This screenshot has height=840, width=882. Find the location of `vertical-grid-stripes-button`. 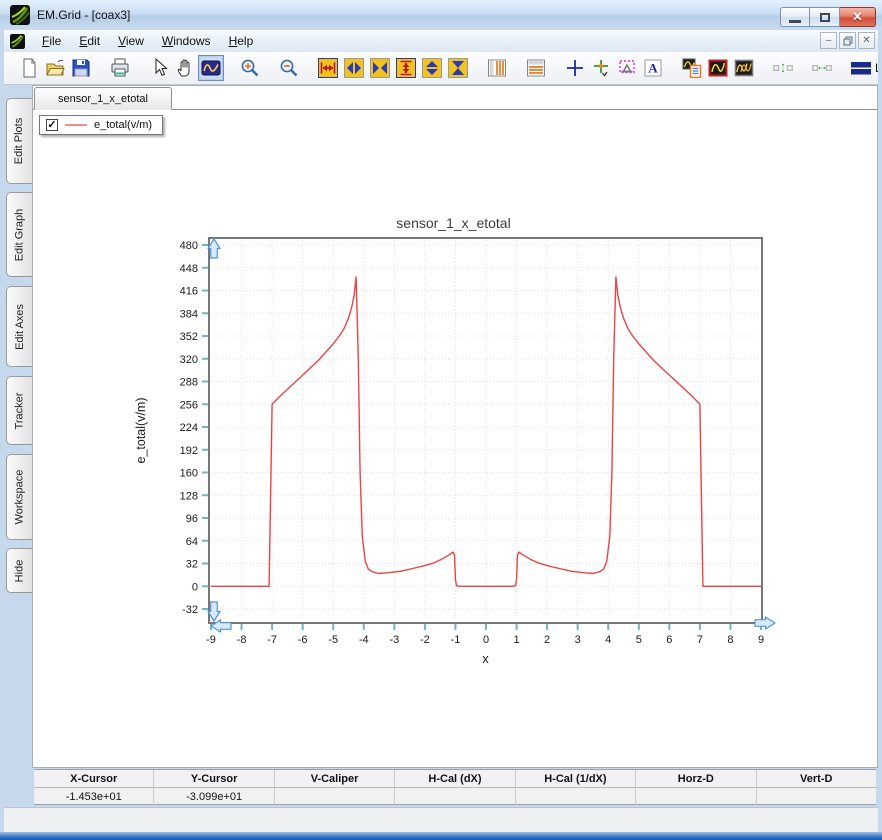

vertical-grid-stripes-button is located at coordinates (497, 68).